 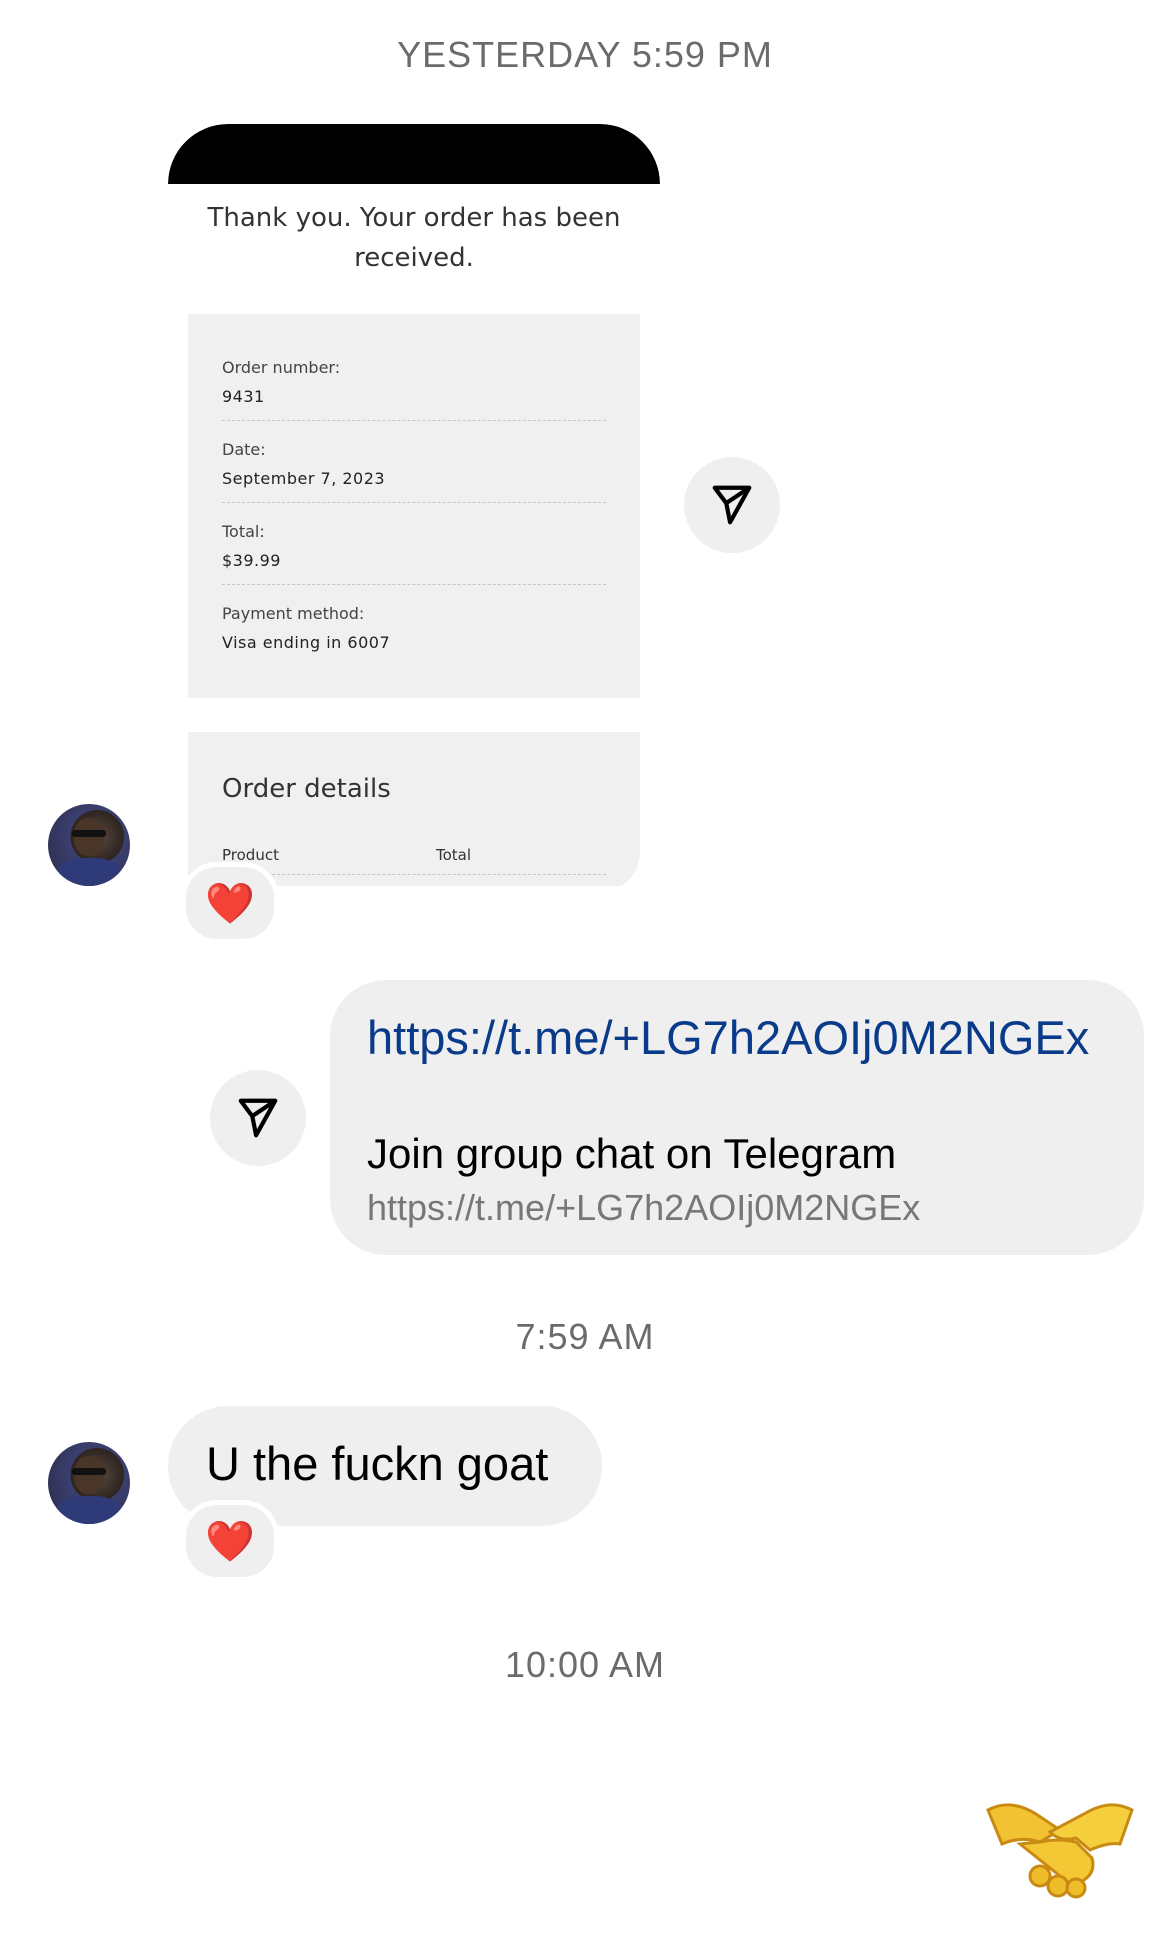 I want to click on order-details: Order details Product Total, so click(x=414, y=809).